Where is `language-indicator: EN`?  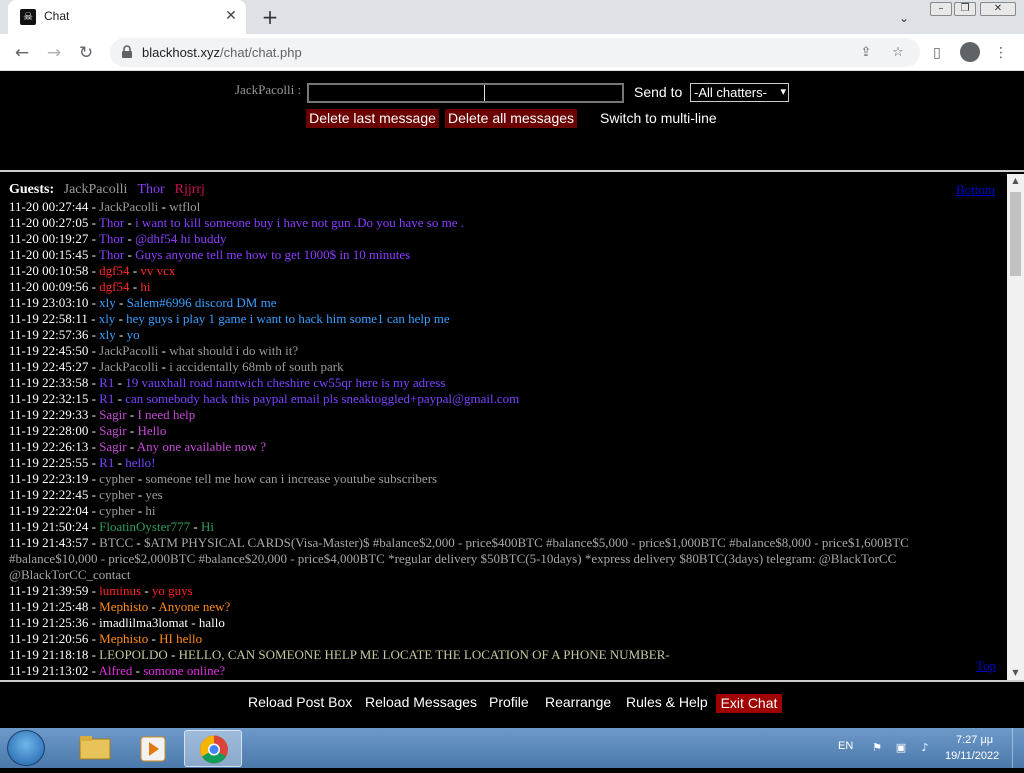 language-indicator: EN is located at coordinates (845, 746).